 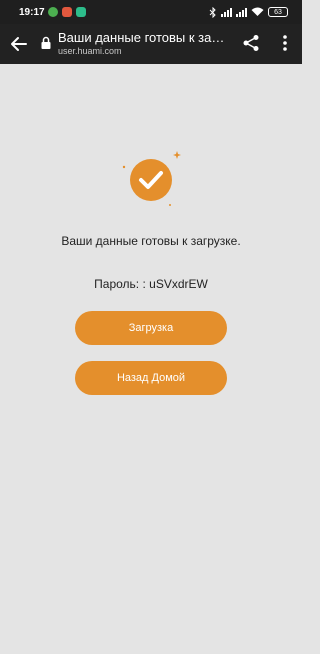 I want to click on share-icon, so click(x=251, y=43).